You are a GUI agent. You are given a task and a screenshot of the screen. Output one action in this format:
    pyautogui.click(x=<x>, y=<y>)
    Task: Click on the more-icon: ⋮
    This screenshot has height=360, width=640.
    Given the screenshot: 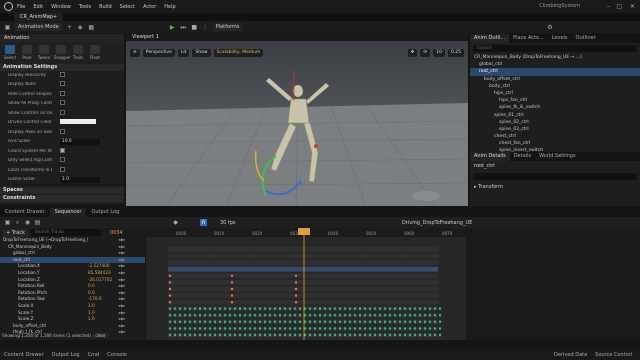 What is the action you would take?
    pyautogui.click(x=205, y=27)
    